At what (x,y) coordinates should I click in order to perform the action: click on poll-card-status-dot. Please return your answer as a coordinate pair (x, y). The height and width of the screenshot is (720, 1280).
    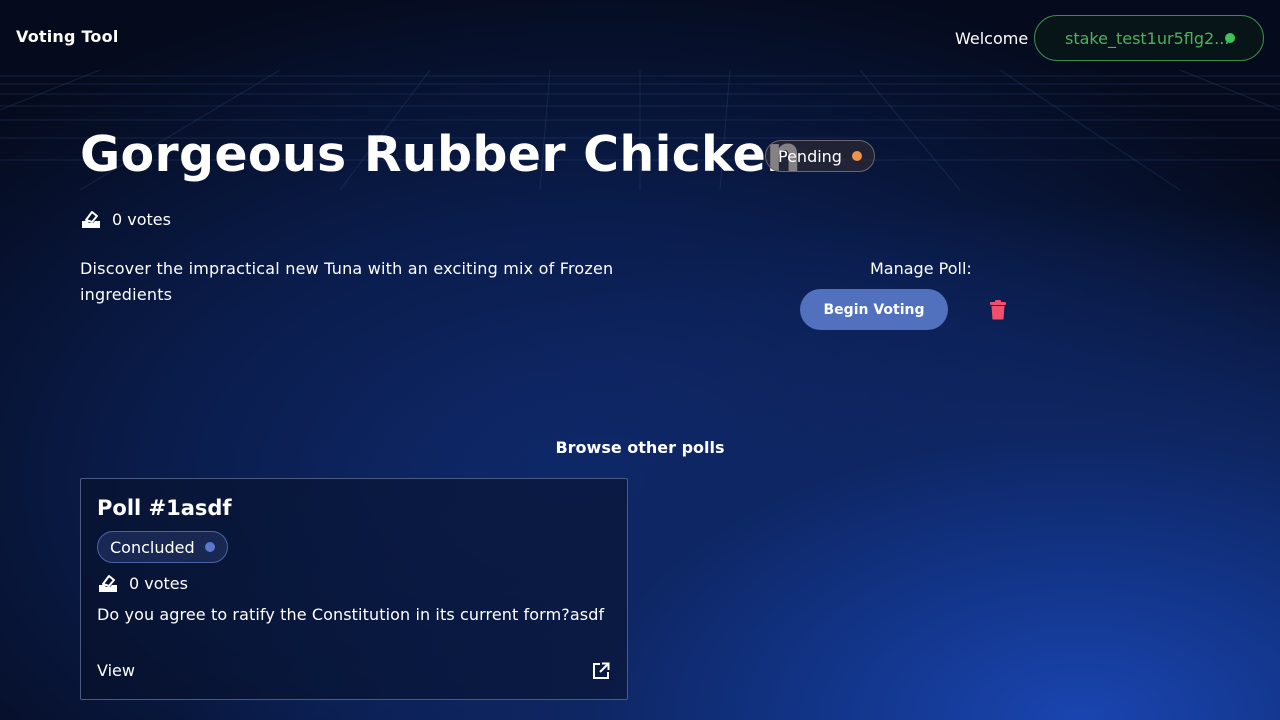
    Looking at the image, I should click on (209, 547).